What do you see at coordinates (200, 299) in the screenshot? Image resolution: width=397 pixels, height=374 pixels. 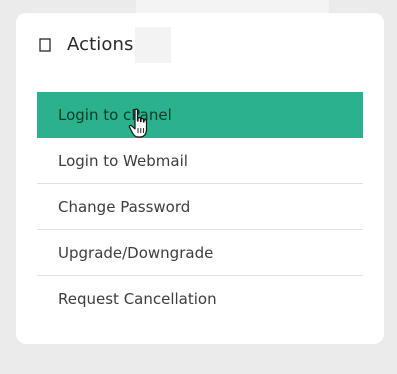 I see `request-cancellation-button: Request Cancellation` at bounding box center [200, 299].